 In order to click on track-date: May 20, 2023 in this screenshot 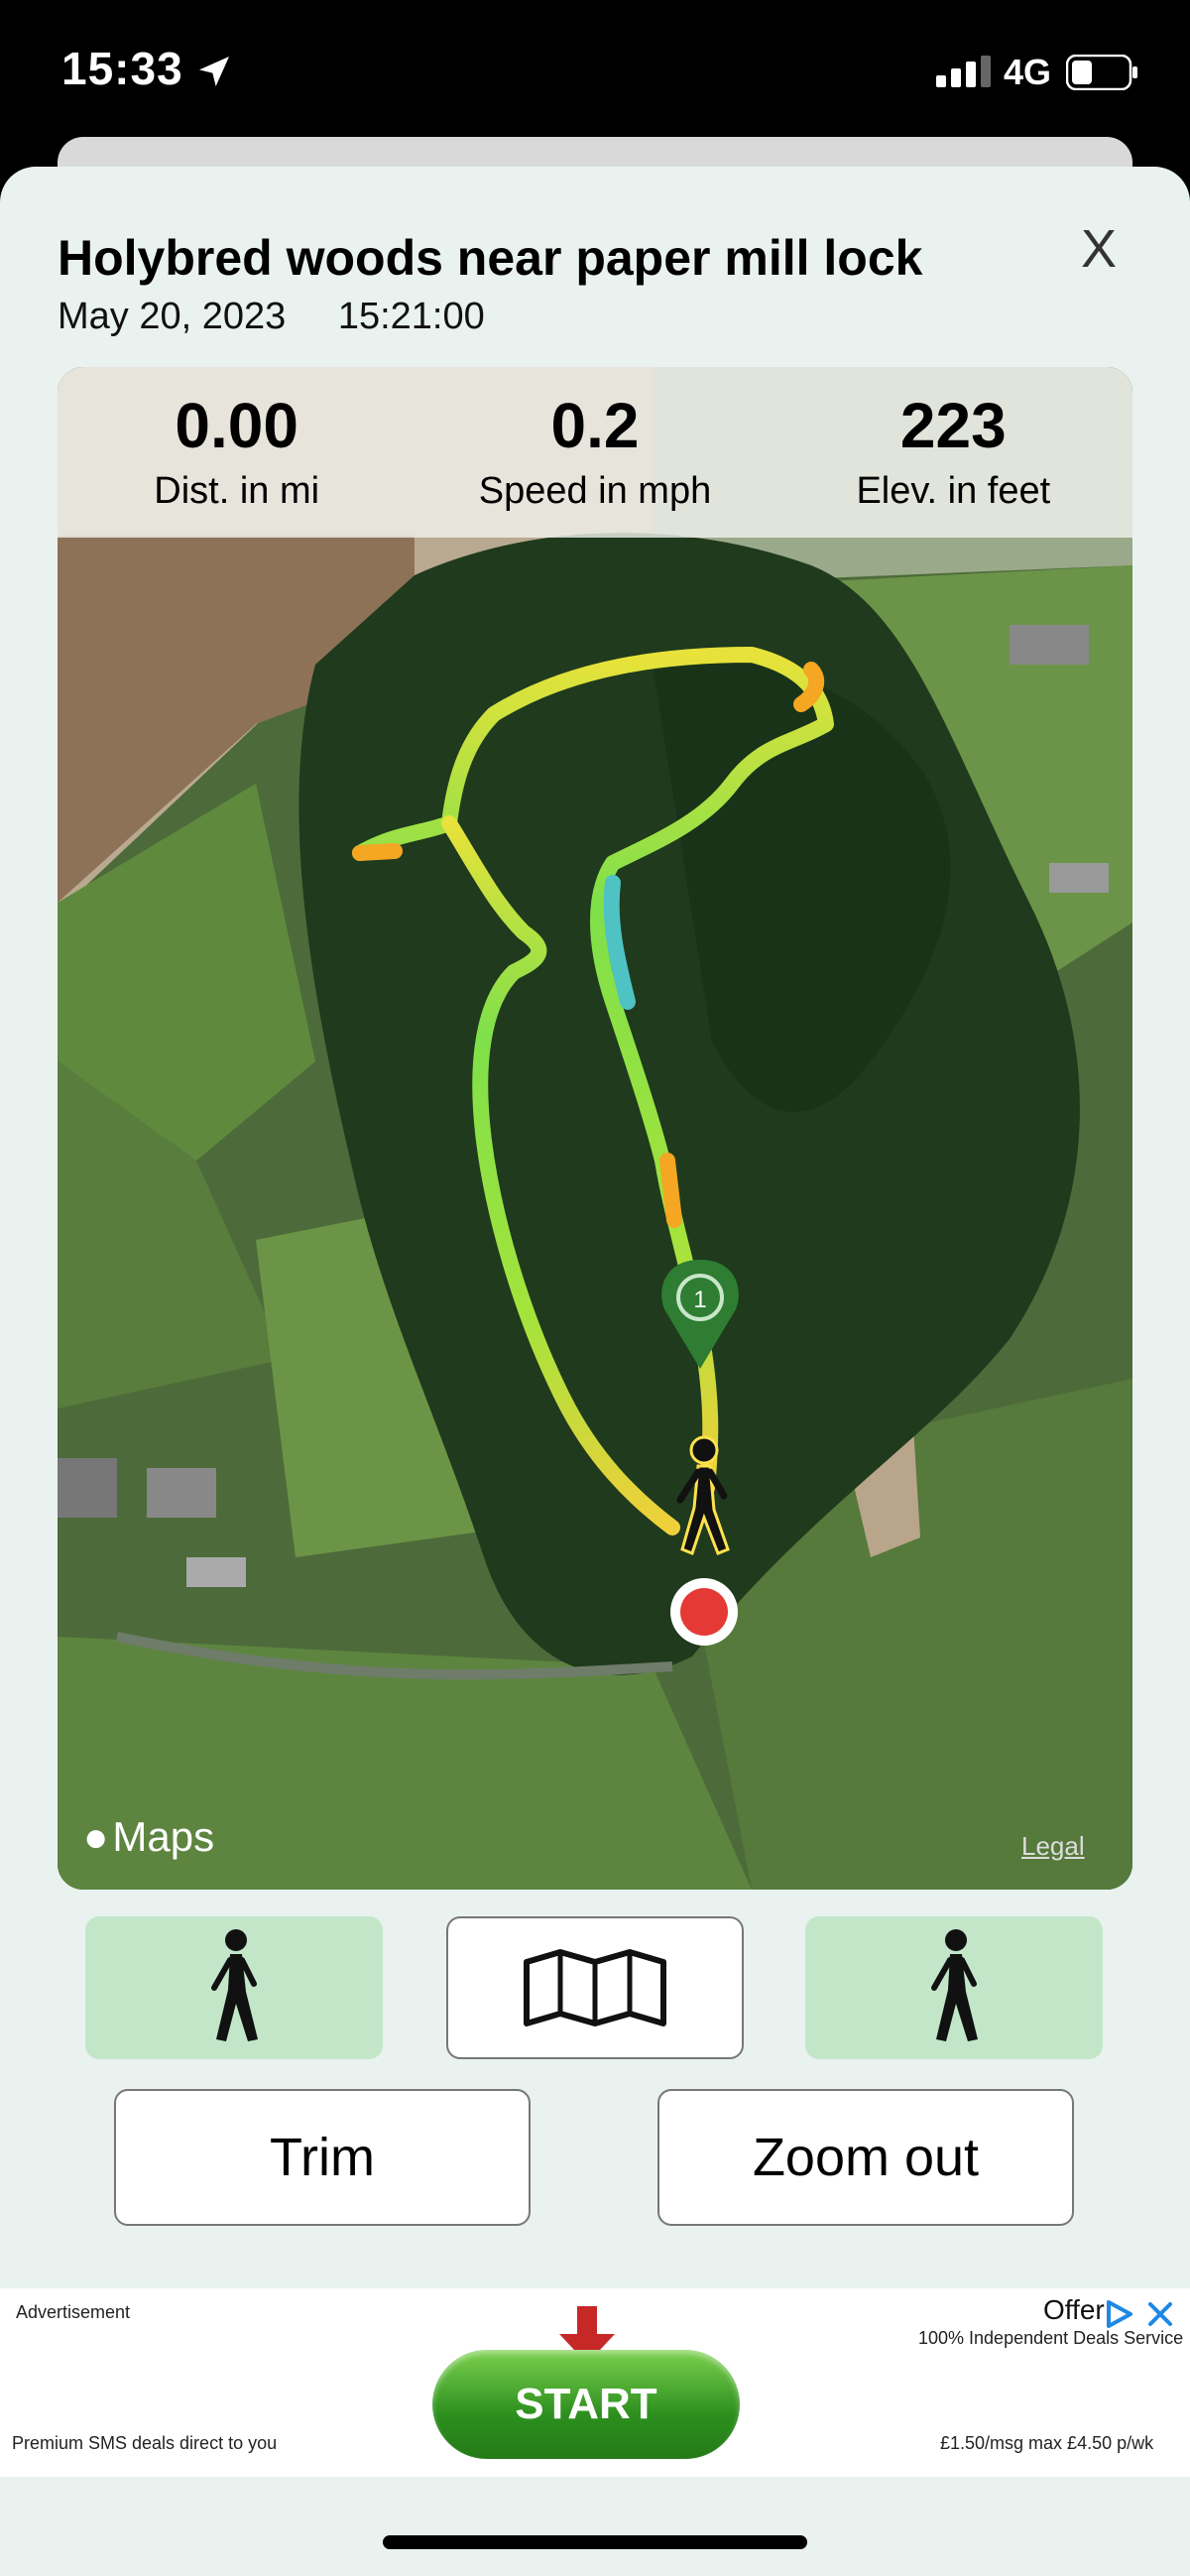, I will do `click(172, 316)`.